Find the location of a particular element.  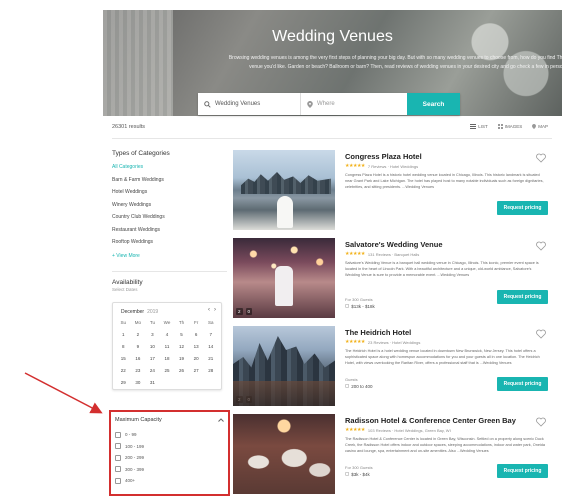

calendar-day: 16 is located at coordinates (138, 359).